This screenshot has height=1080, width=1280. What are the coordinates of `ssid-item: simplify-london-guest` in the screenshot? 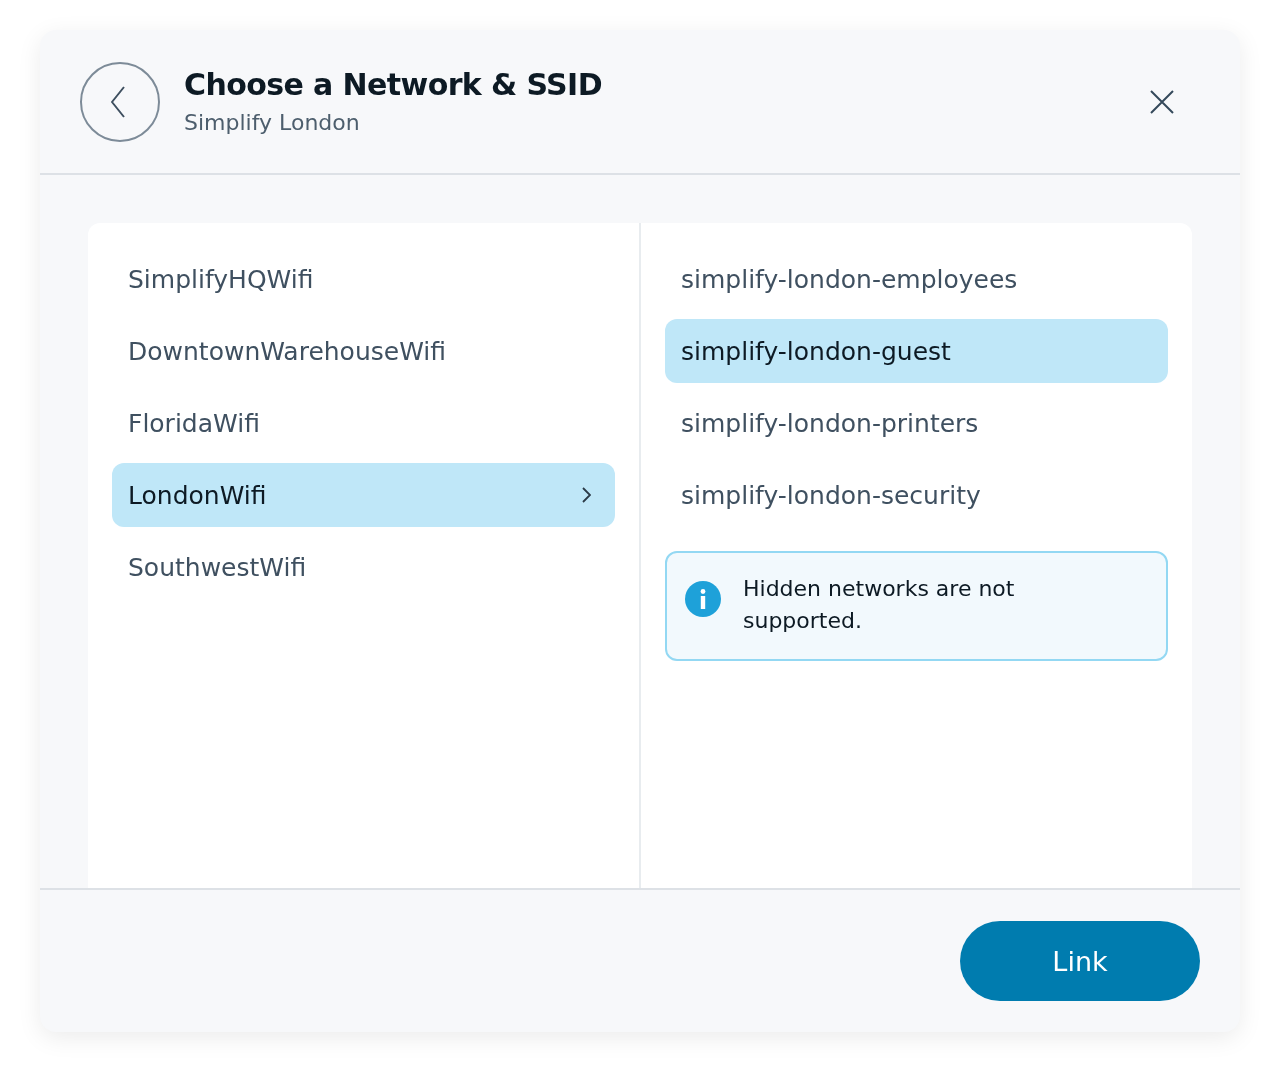 It's located at (916, 351).